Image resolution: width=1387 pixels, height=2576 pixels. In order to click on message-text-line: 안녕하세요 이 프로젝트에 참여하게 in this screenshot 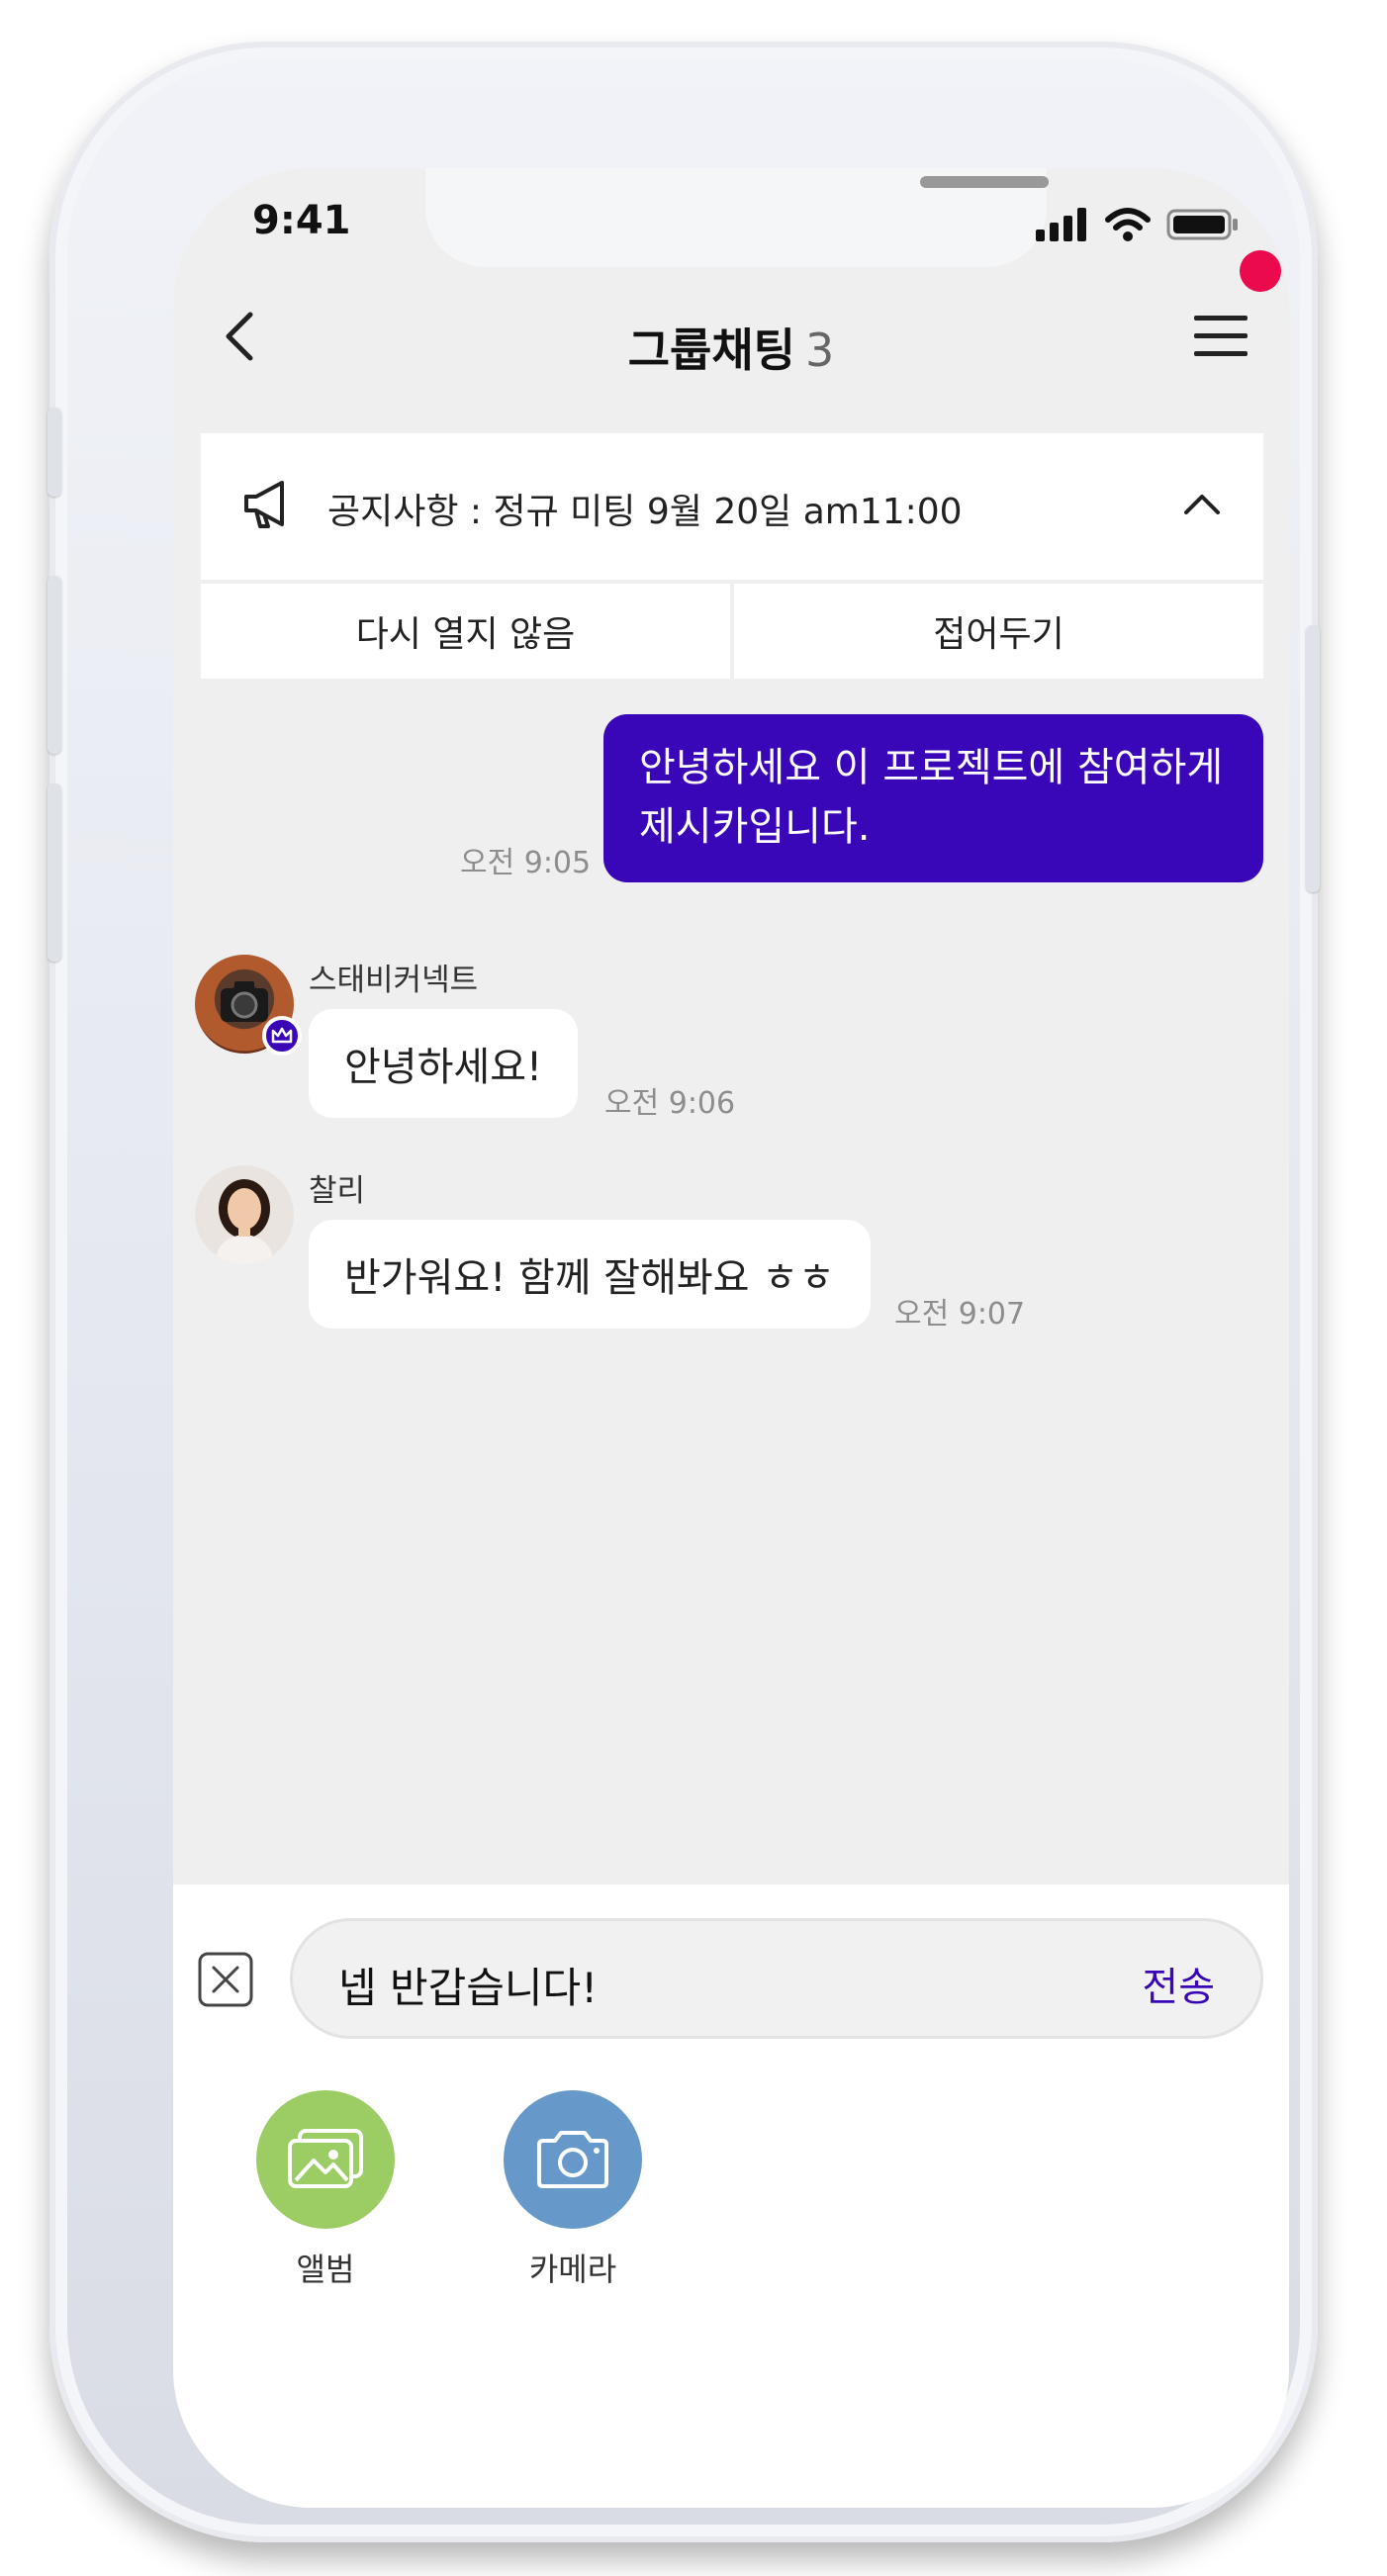, I will do `click(931, 767)`.